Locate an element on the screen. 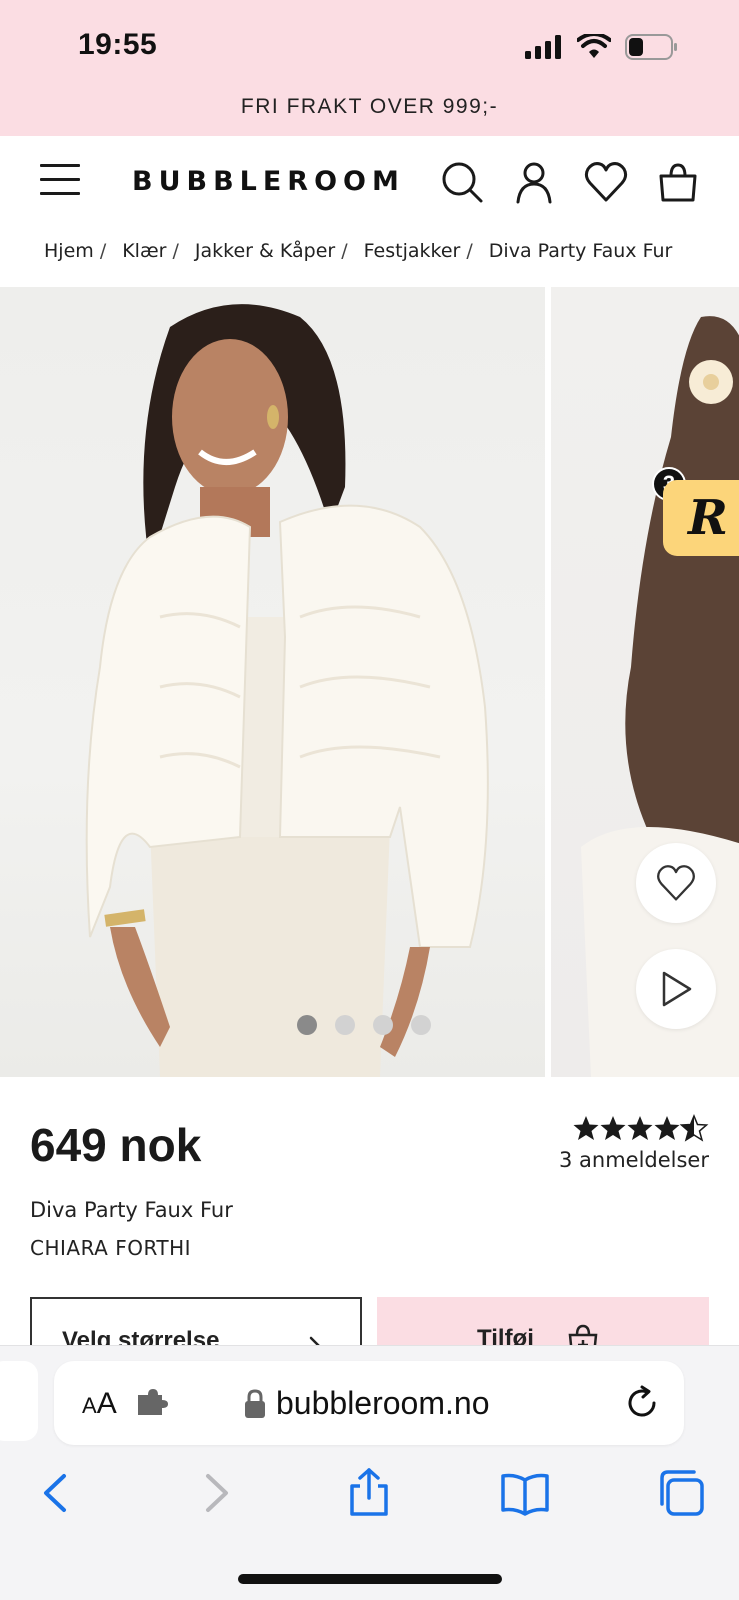 The height and width of the screenshot is (1600, 739). search-icon is located at coordinates (462, 182).